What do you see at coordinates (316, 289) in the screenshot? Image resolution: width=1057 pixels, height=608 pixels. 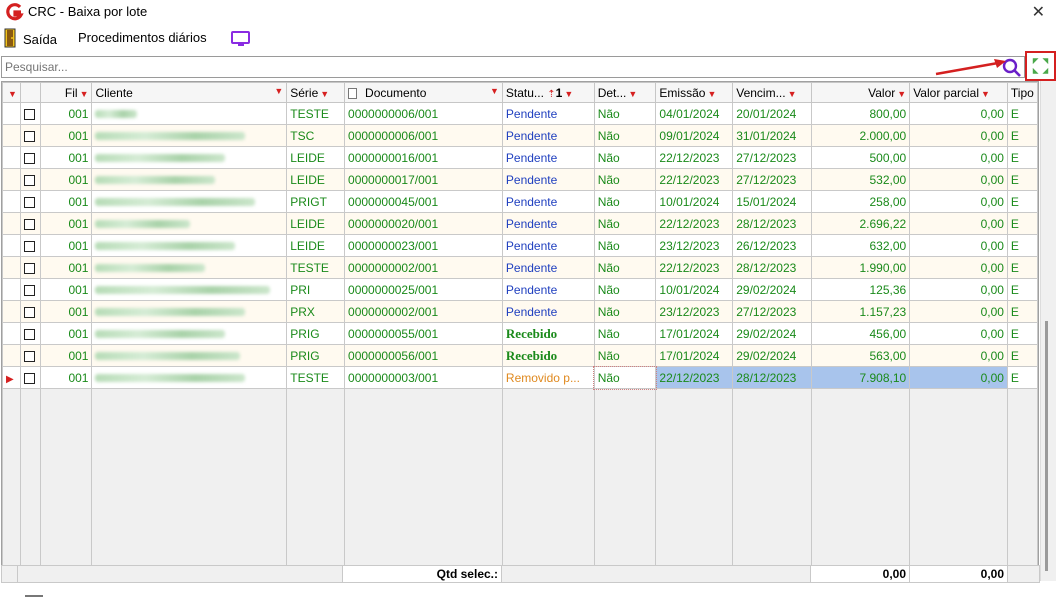 I see `cell-serie: PRI` at bounding box center [316, 289].